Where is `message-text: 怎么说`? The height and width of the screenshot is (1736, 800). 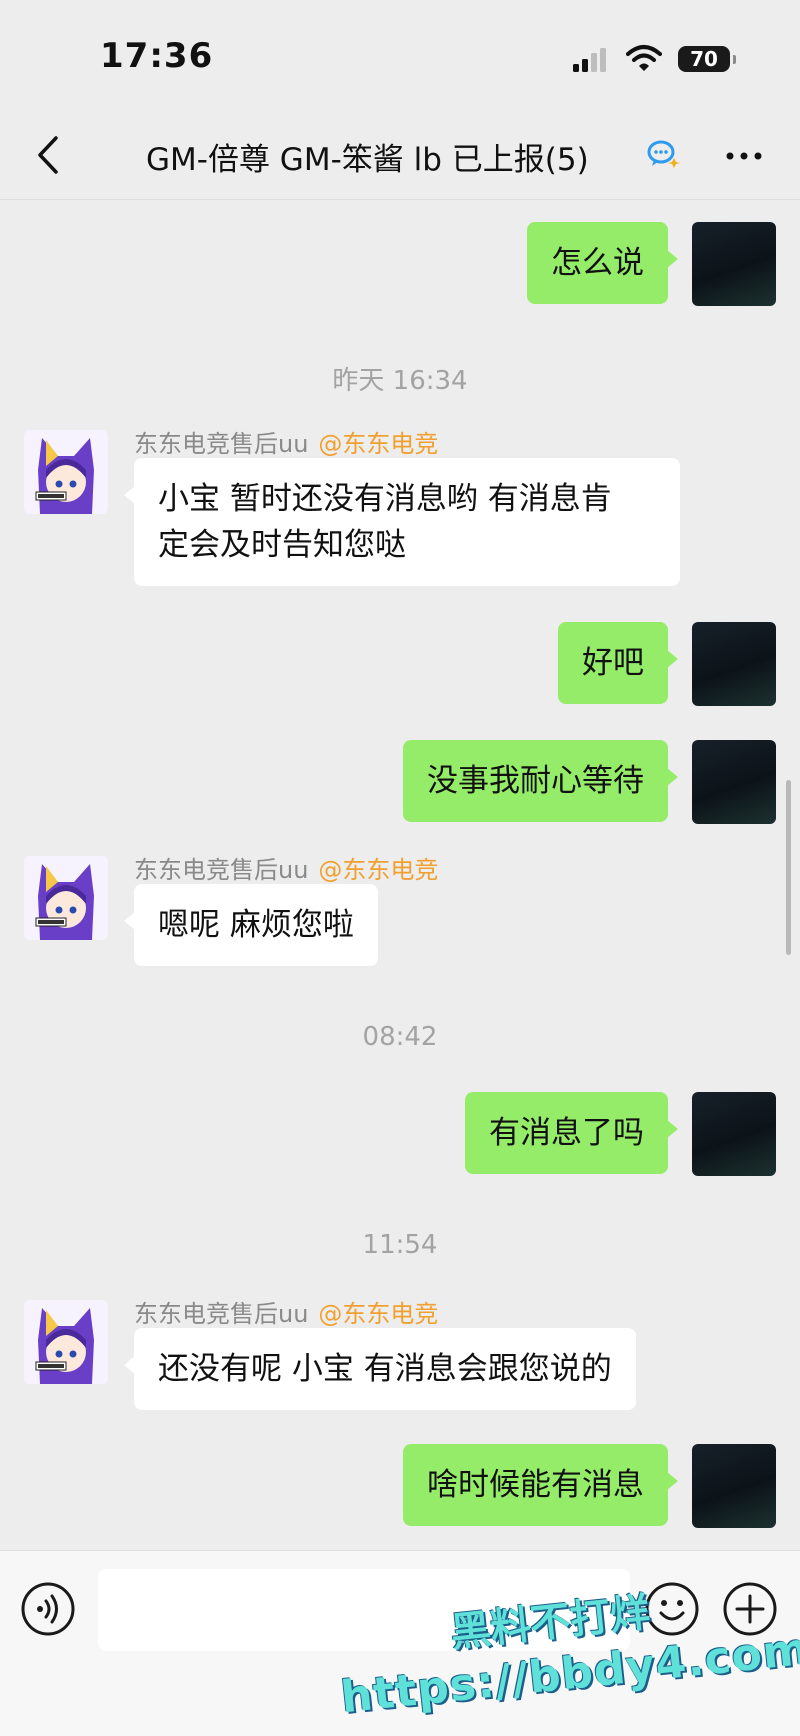
message-text: 怎么说 is located at coordinates (597, 263).